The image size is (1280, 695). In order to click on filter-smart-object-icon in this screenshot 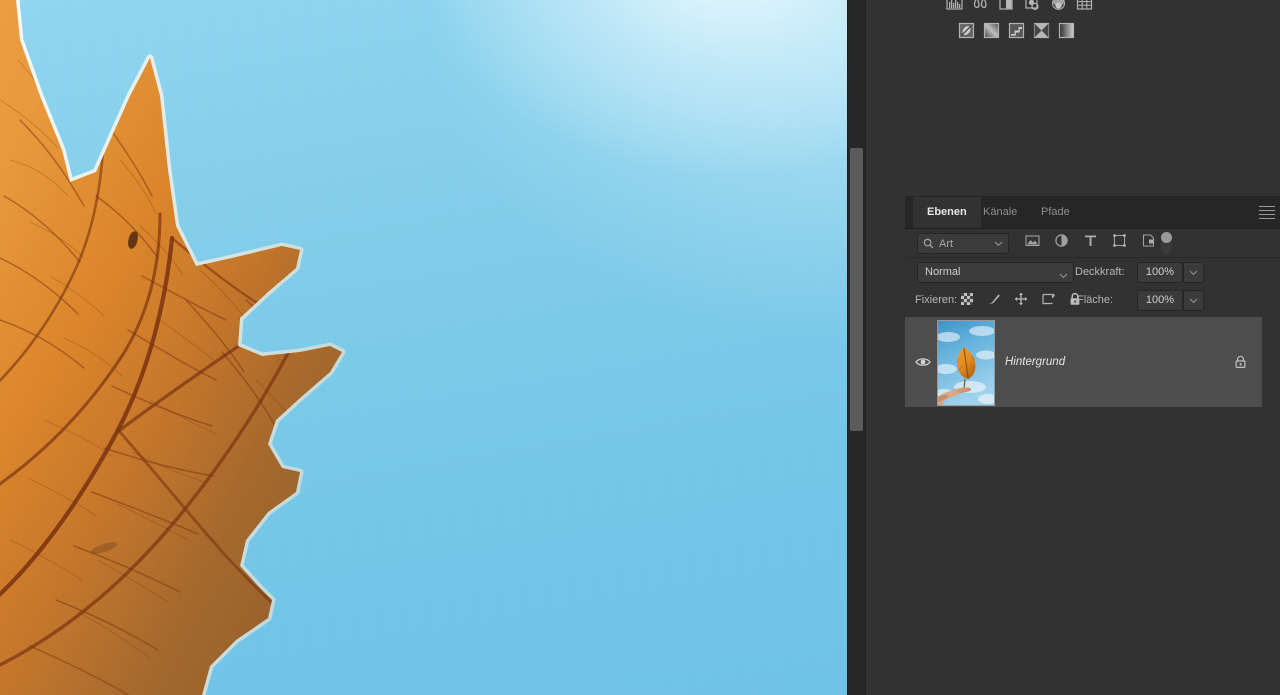, I will do `click(1148, 240)`.